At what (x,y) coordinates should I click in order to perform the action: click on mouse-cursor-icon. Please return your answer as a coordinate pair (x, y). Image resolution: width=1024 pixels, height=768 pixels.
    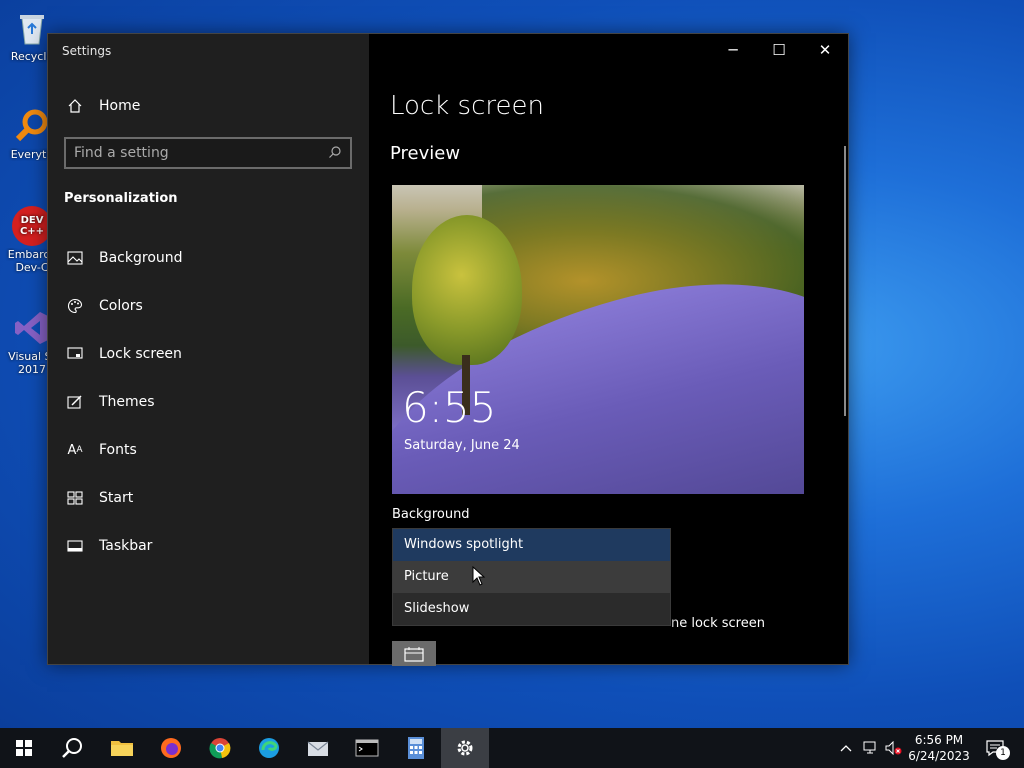
    Looking at the image, I should click on (479, 577).